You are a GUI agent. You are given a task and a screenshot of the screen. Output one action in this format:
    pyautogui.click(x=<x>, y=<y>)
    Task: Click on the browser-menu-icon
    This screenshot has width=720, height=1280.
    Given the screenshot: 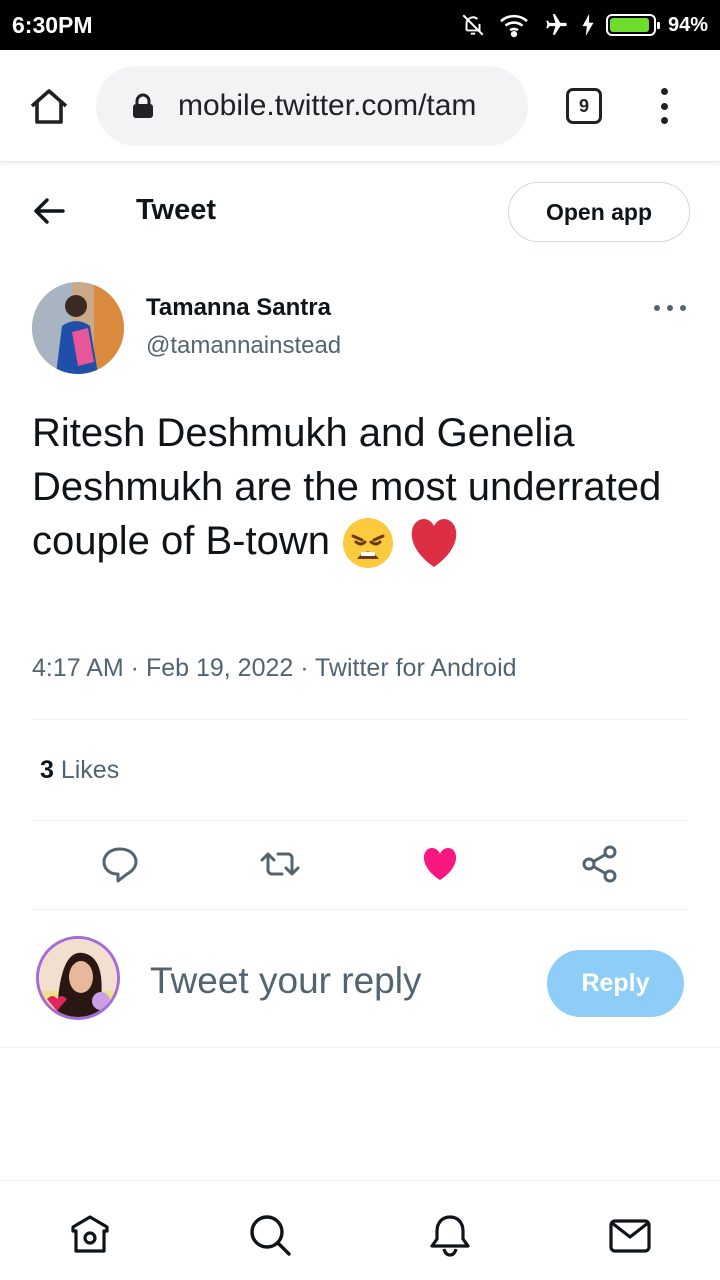 What is the action you would take?
    pyautogui.click(x=664, y=106)
    